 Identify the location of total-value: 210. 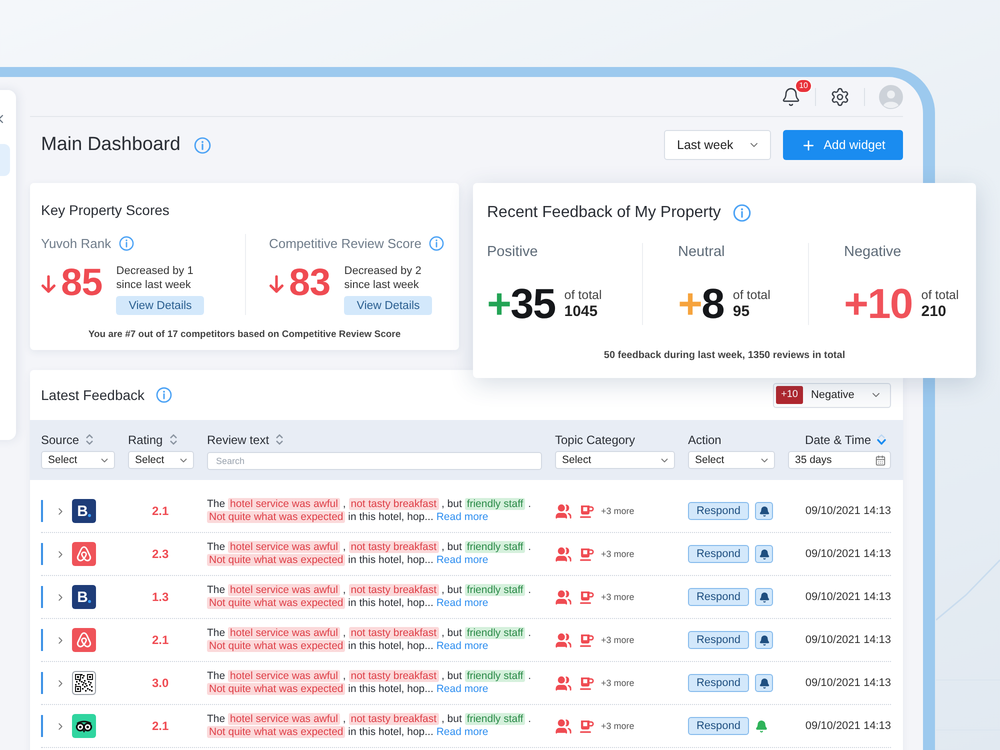
(933, 311).